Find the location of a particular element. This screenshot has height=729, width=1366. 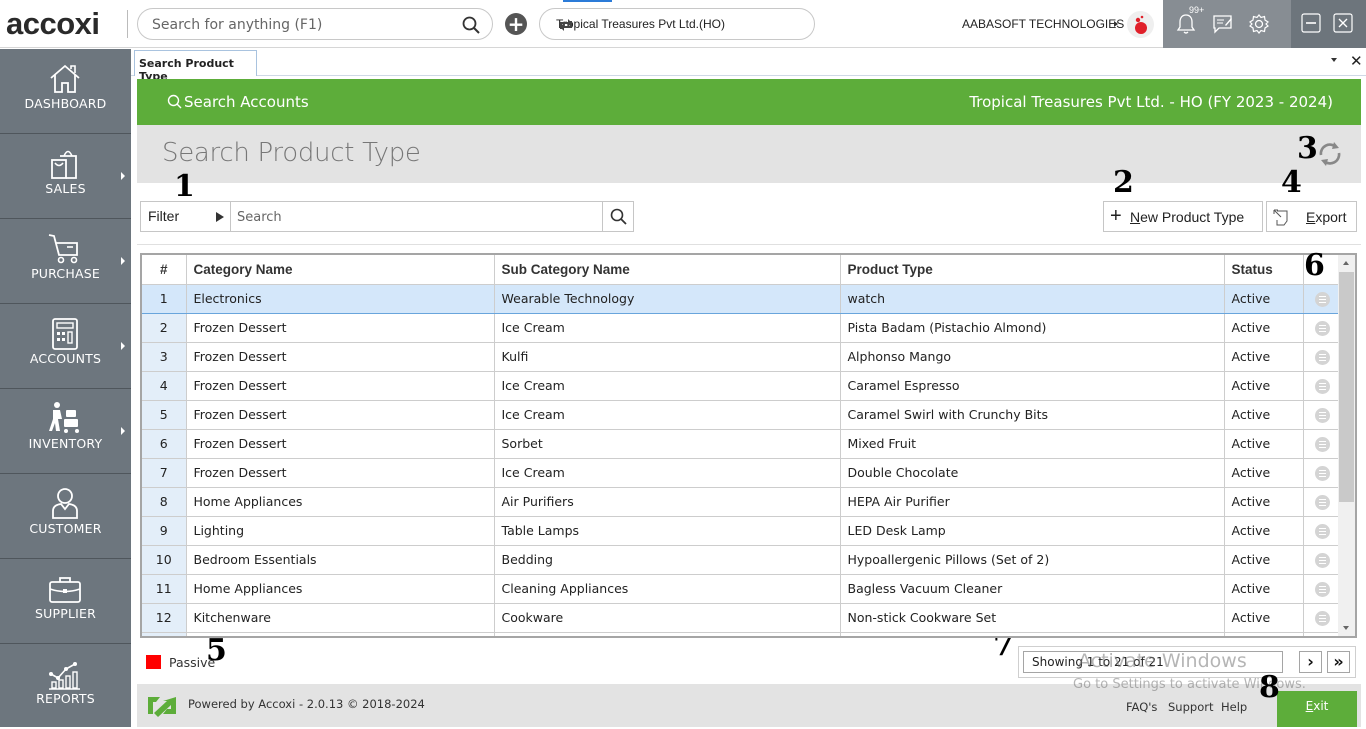

scroll-up-icon is located at coordinates (1346, 263).